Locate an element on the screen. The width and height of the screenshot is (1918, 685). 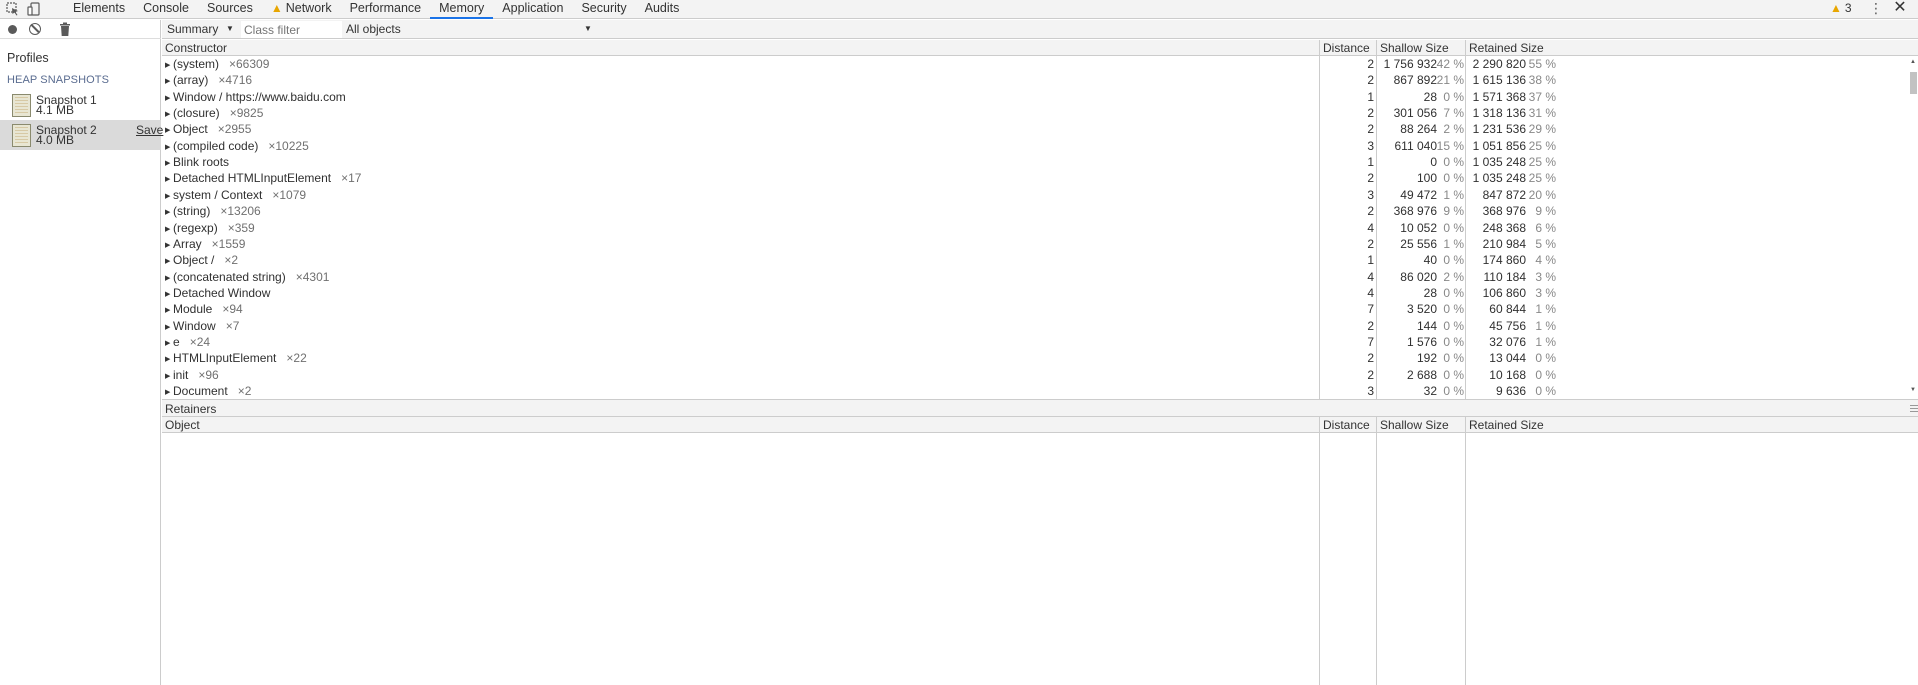
tab-sources: Sources is located at coordinates (230, 9).